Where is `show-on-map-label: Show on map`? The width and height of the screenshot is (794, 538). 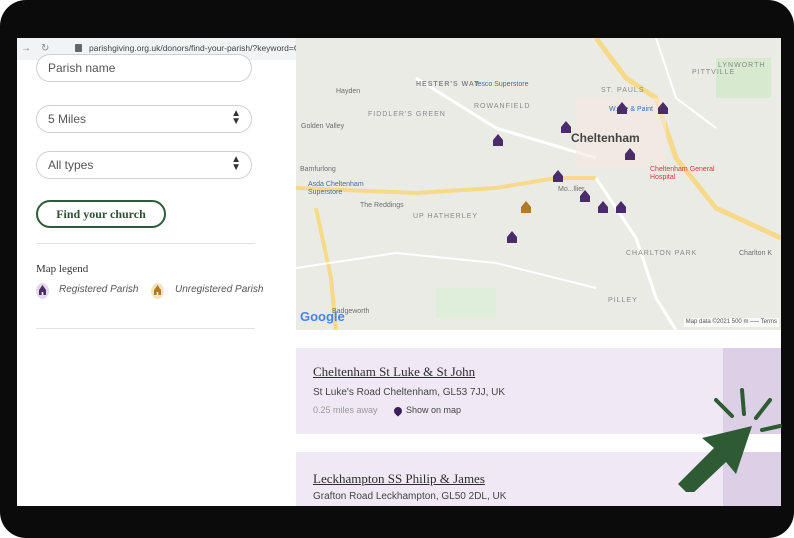
show-on-map-label: Show on map is located at coordinates (434, 410).